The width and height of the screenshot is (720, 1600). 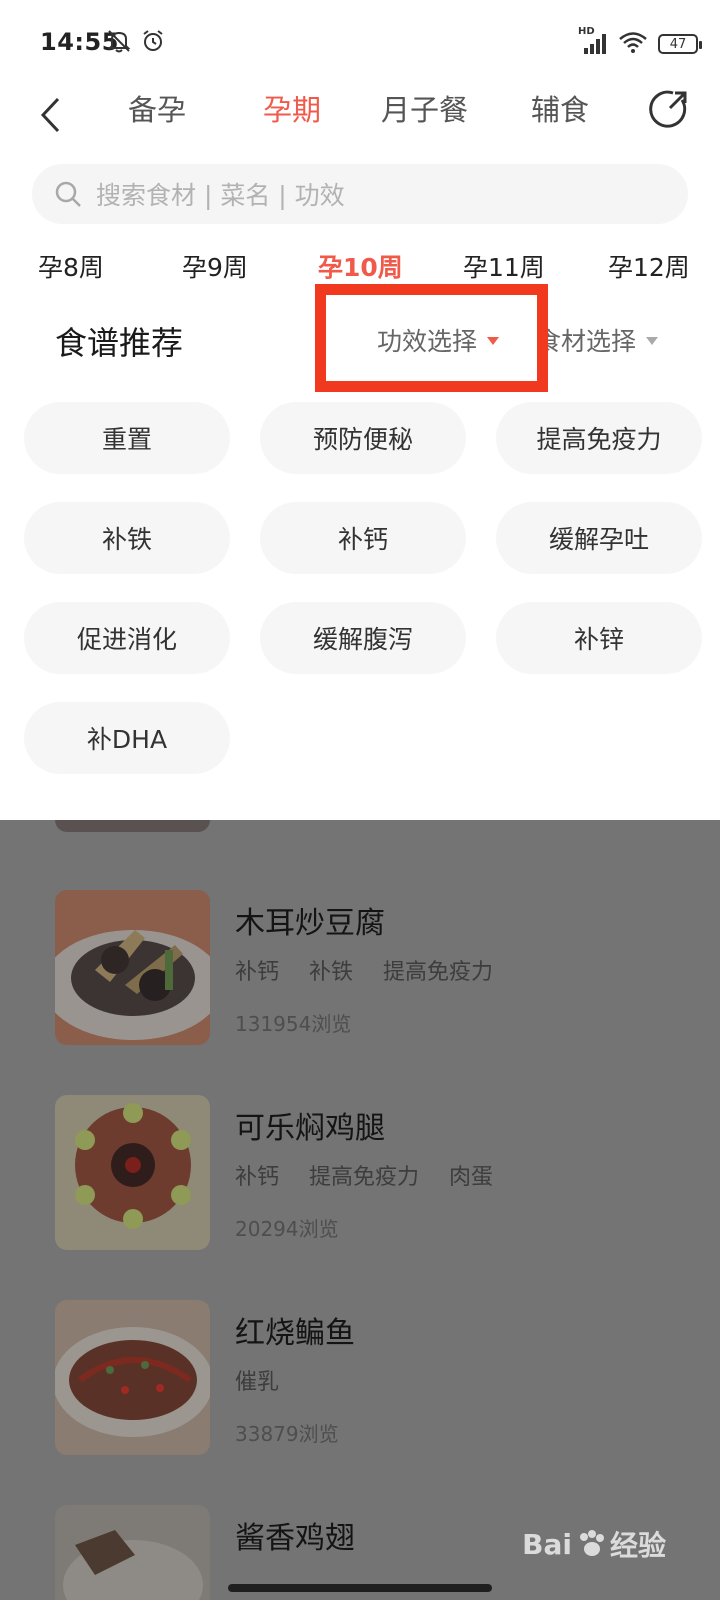 I want to click on recipe-views: 131954浏览, so click(x=293, y=1024).